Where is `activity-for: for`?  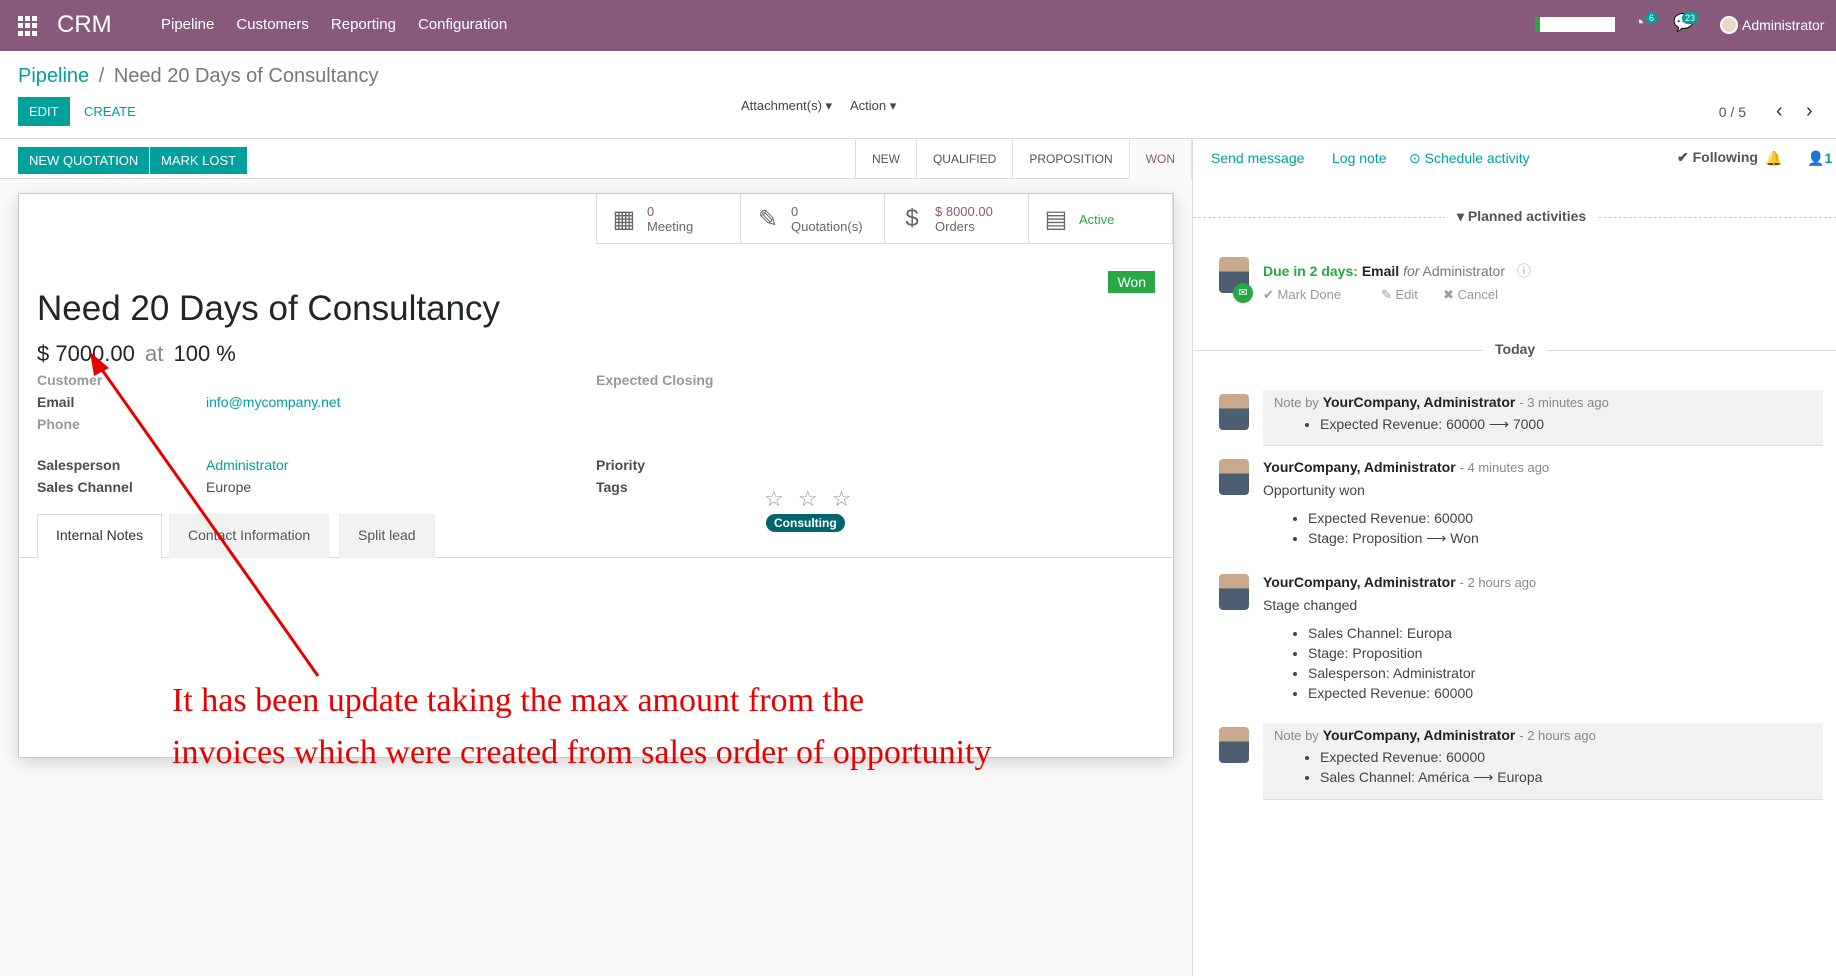 activity-for: for is located at coordinates (1411, 271).